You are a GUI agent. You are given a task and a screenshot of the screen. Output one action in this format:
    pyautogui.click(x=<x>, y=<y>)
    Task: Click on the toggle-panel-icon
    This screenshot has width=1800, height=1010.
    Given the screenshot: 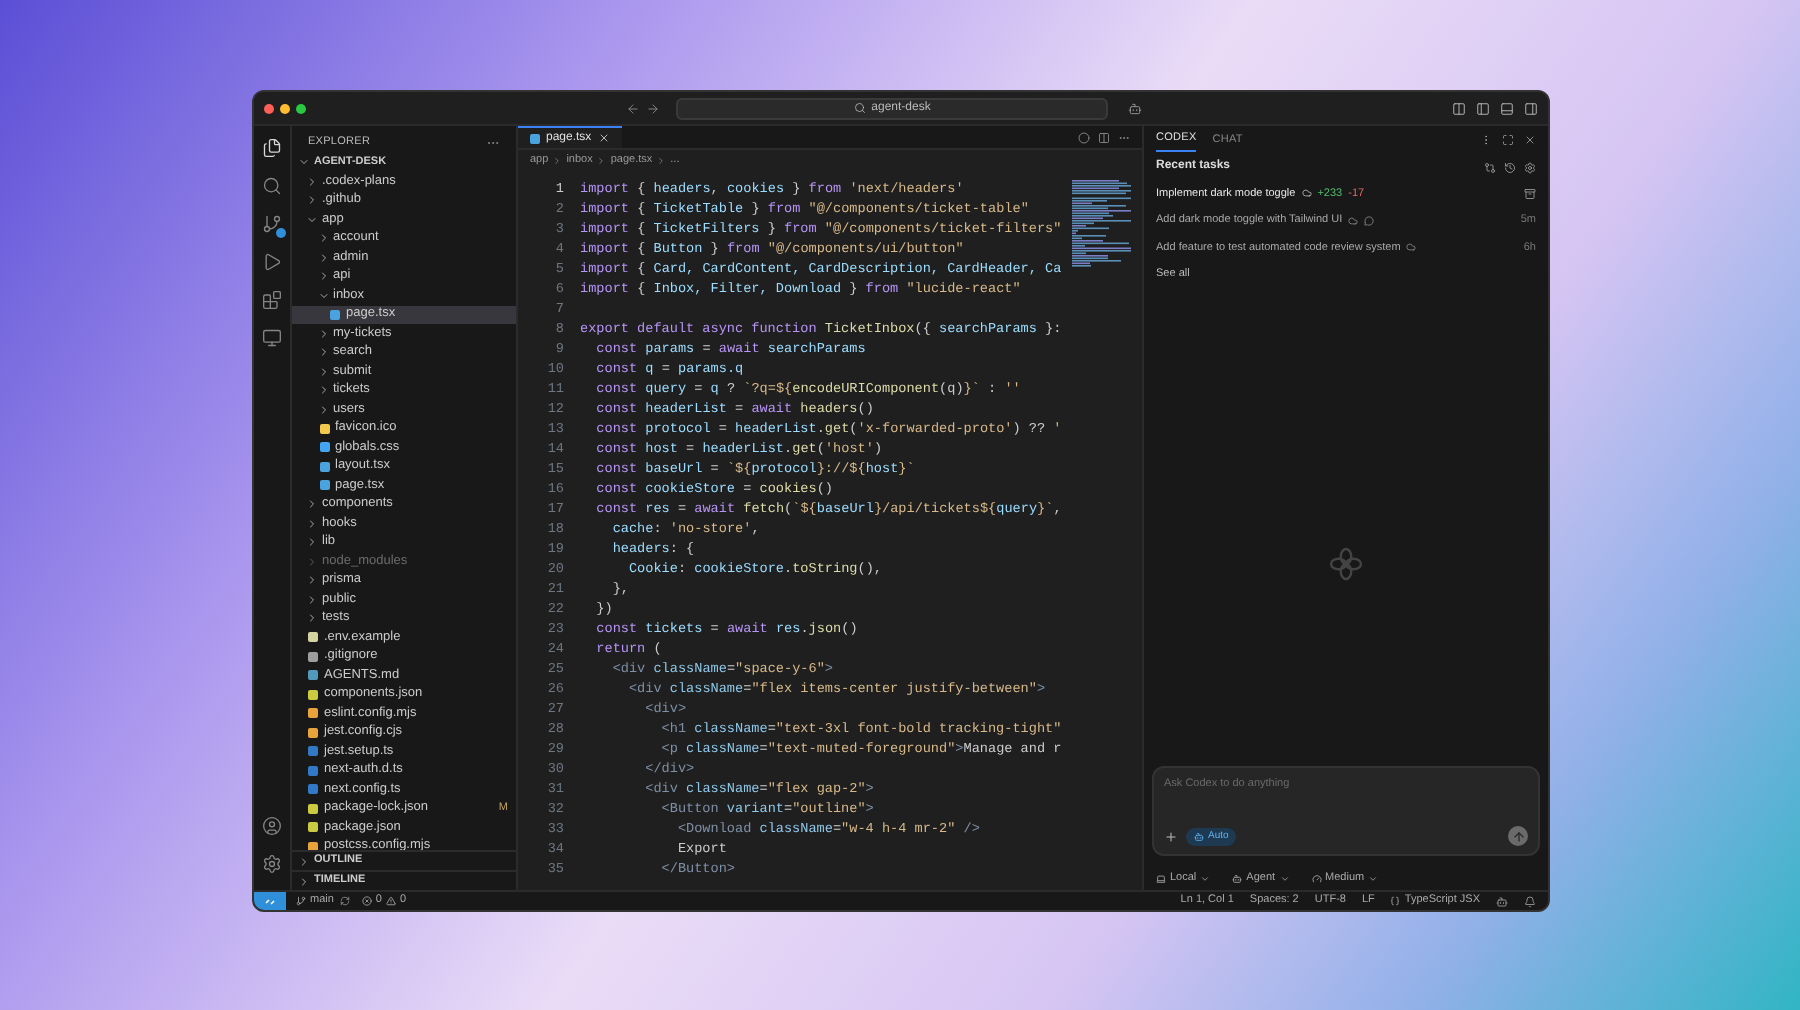 What is the action you would take?
    pyautogui.click(x=1507, y=108)
    